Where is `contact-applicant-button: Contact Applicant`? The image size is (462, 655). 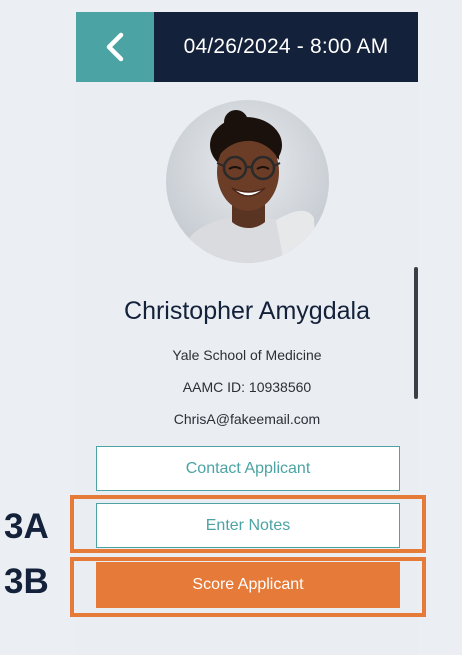
contact-applicant-button: Contact Applicant is located at coordinates (248, 468).